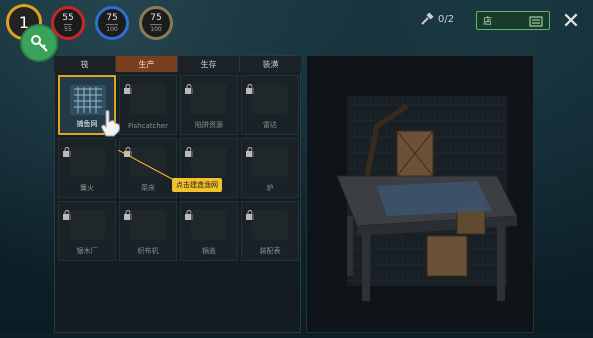 This screenshot has width=593, height=338. What do you see at coordinates (536, 21) in the screenshot?
I see `shop-icon` at bounding box center [536, 21].